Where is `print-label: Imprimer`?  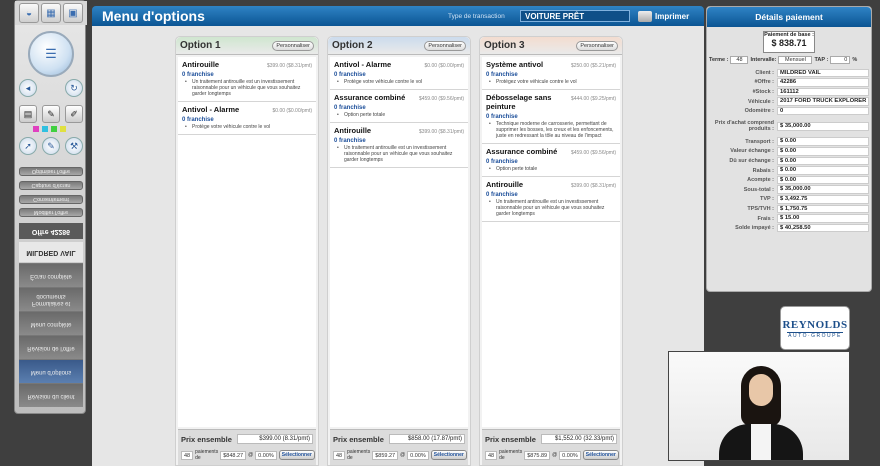 print-label: Imprimer is located at coordinates (672, 16).